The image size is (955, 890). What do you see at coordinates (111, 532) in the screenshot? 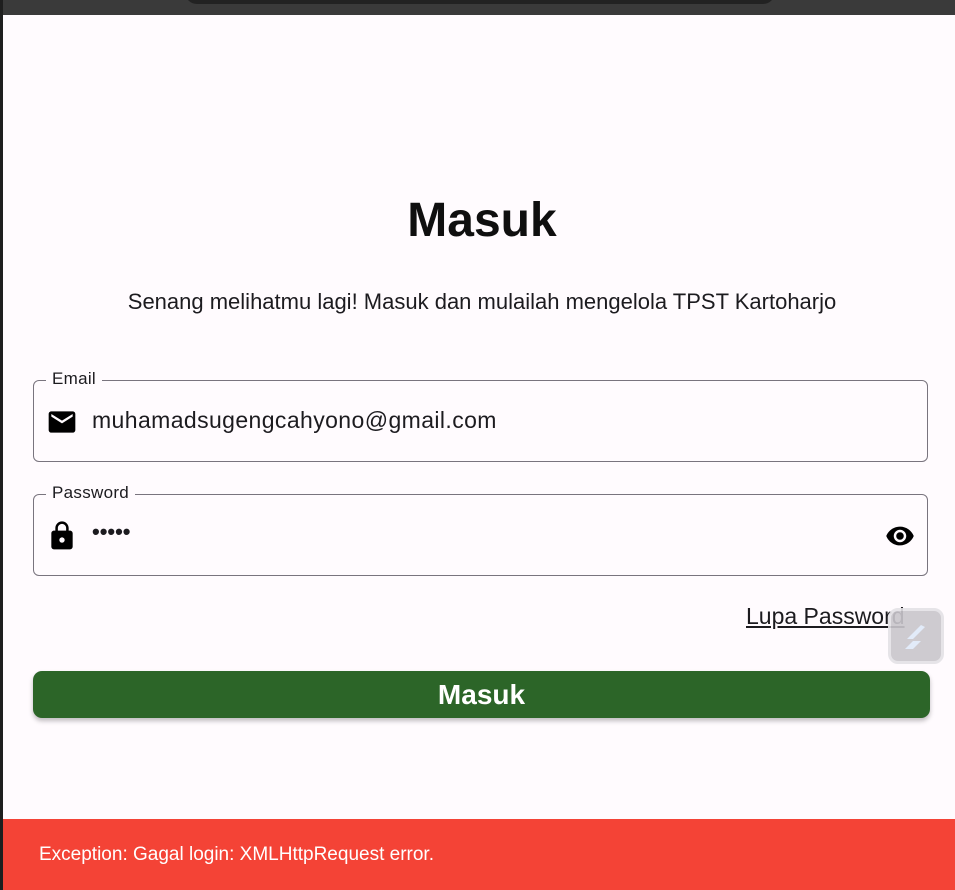
I see `password-input: •••••` at bounding box center [111, 532].